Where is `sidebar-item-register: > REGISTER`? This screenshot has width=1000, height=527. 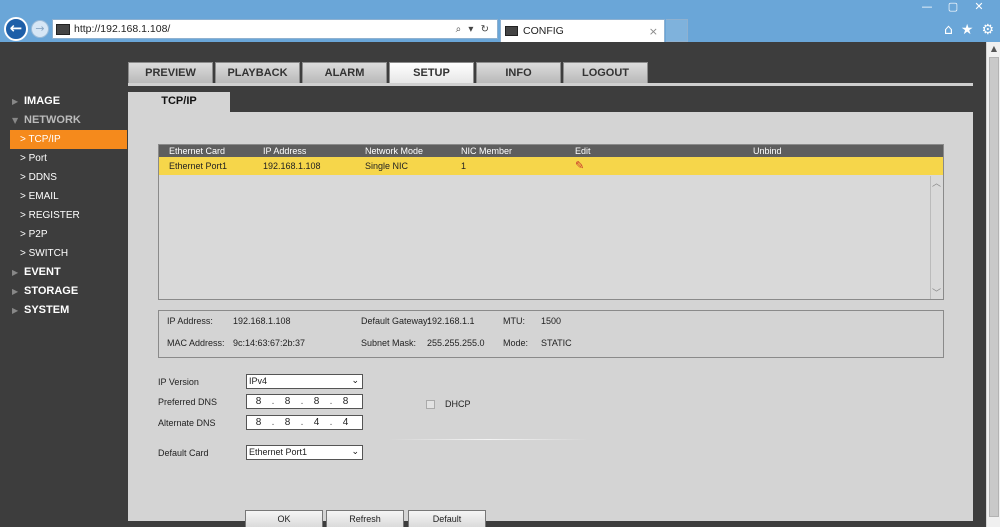
sidebar-item-register: > REGISTER is located at coordinates (63, 215).